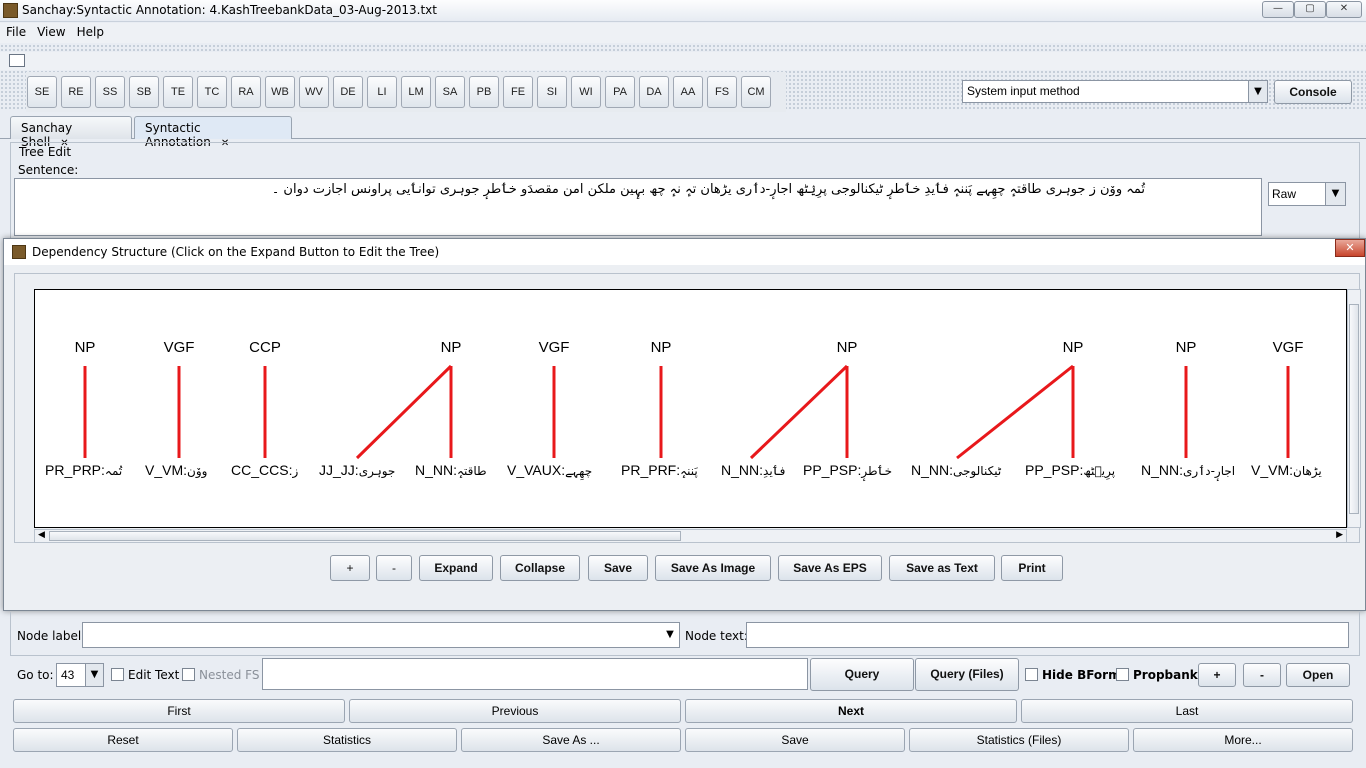 The width and height of the screenshot is (1366, 768). Describe the element at coordinates (1262, 675) in the screenshot. I see `remove-button: -` at that location.